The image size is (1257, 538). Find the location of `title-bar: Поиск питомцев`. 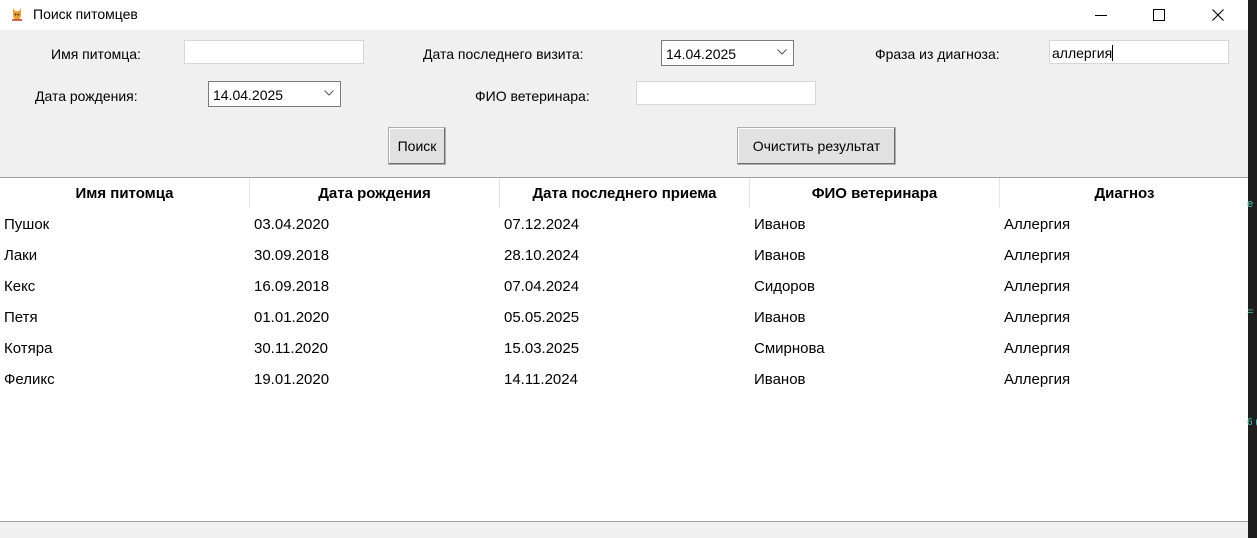

title-bar: Поиск питомцев is located at coordinates (624, 15).